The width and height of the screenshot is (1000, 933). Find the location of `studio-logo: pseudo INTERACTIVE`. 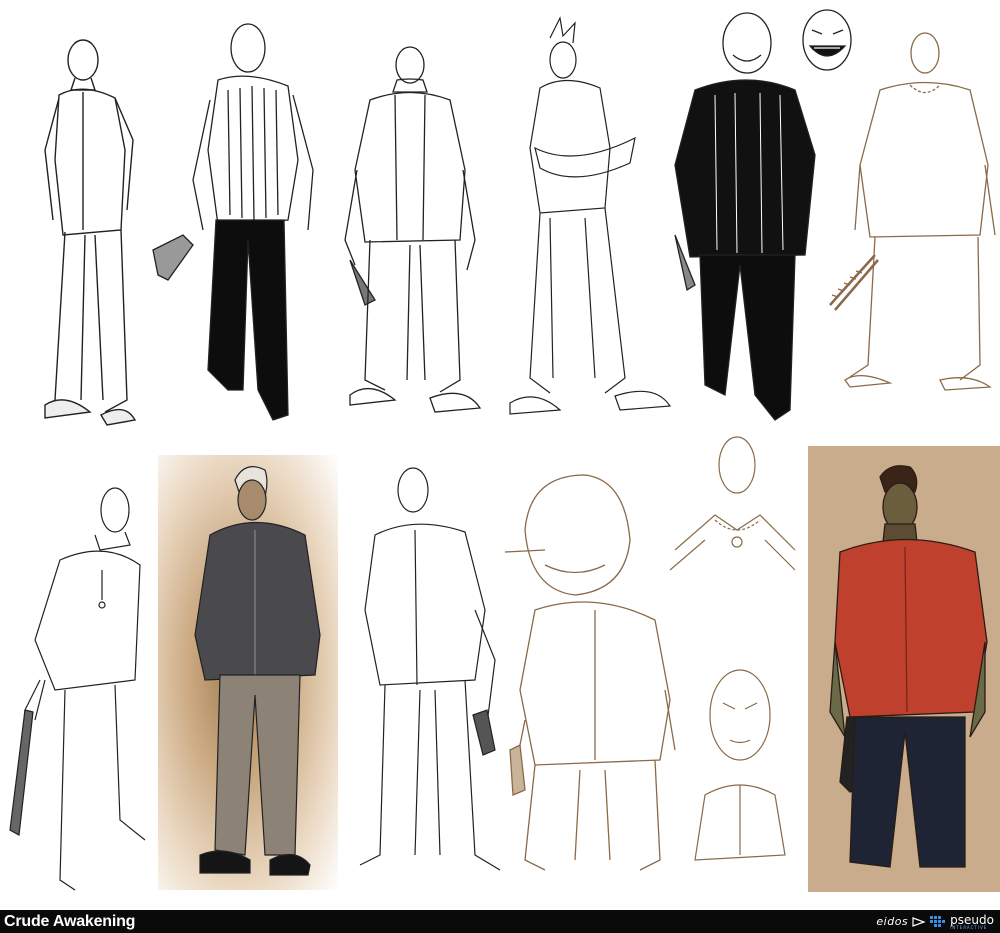

studio-logo: pseudo INTERACTIVE is located at coordinates (972, 922).